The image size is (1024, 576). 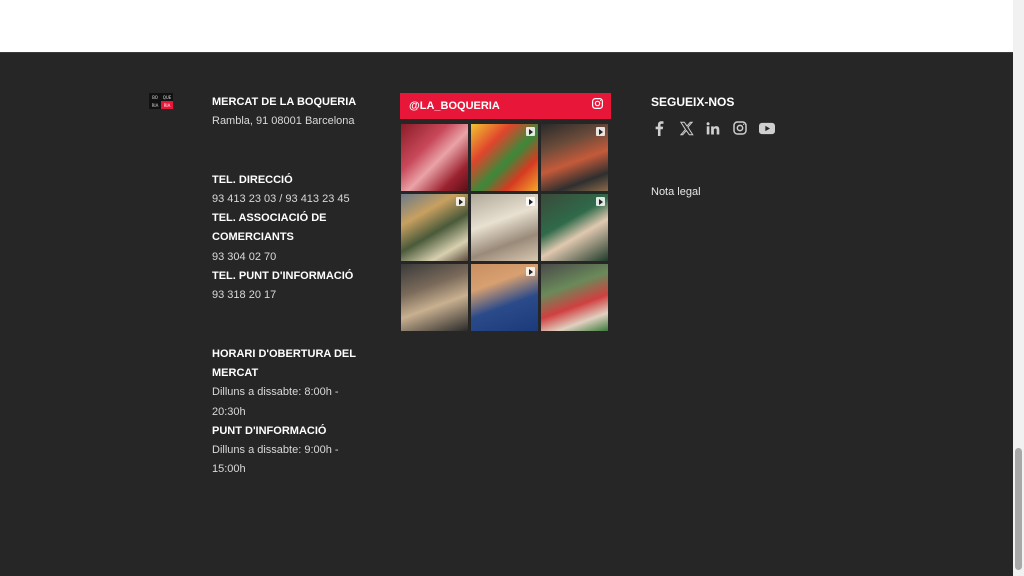 I want to click on info-point-hours-label: PUNT D'INFORMACIÓ, so click(x=269, y=430).